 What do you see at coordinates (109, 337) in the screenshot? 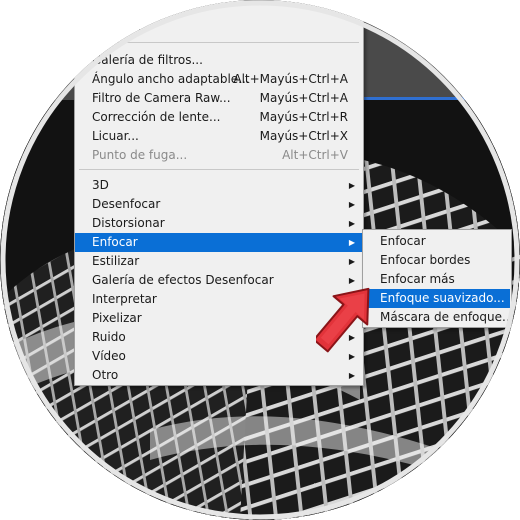
I see `menu-item-label: Ruido` at bounding box center [109, 337].